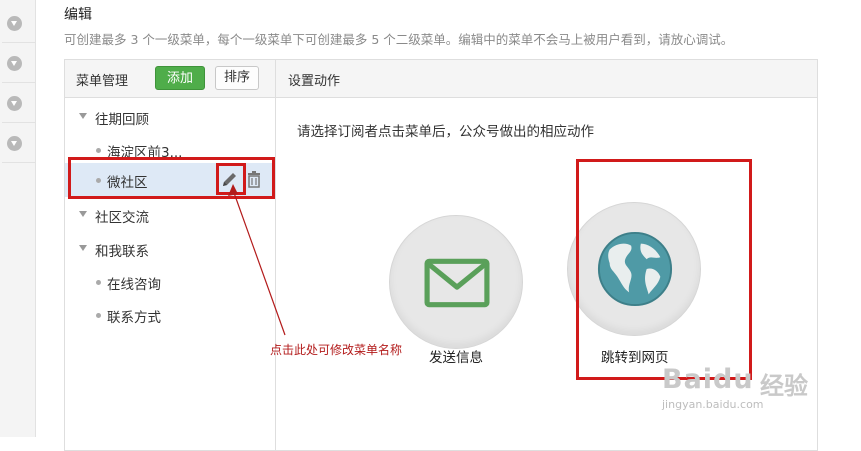 This screenshot has height=451, width=861. I want to click on menu-item: 和我联系, so click(170, 249).